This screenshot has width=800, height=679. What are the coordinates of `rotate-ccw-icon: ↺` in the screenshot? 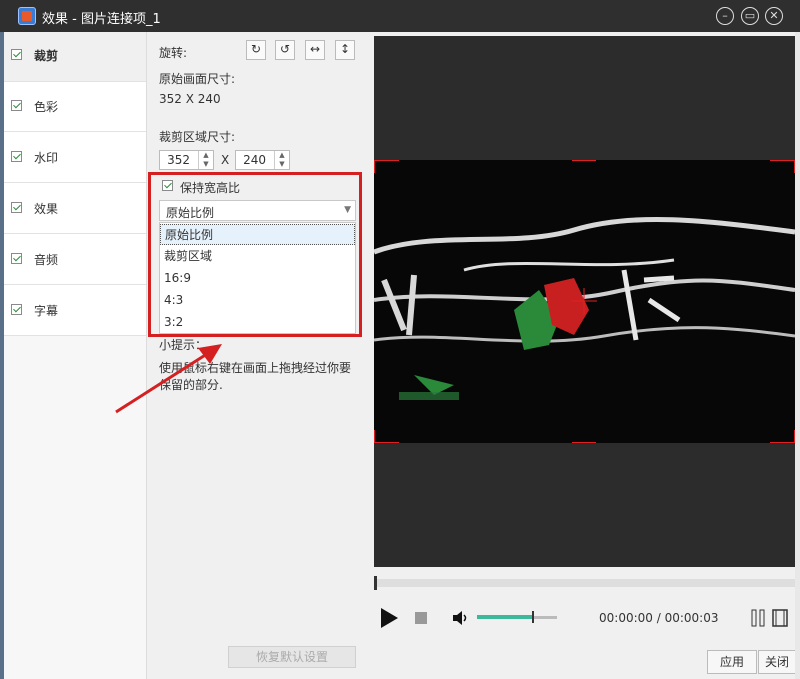 It's located at (285, 49).